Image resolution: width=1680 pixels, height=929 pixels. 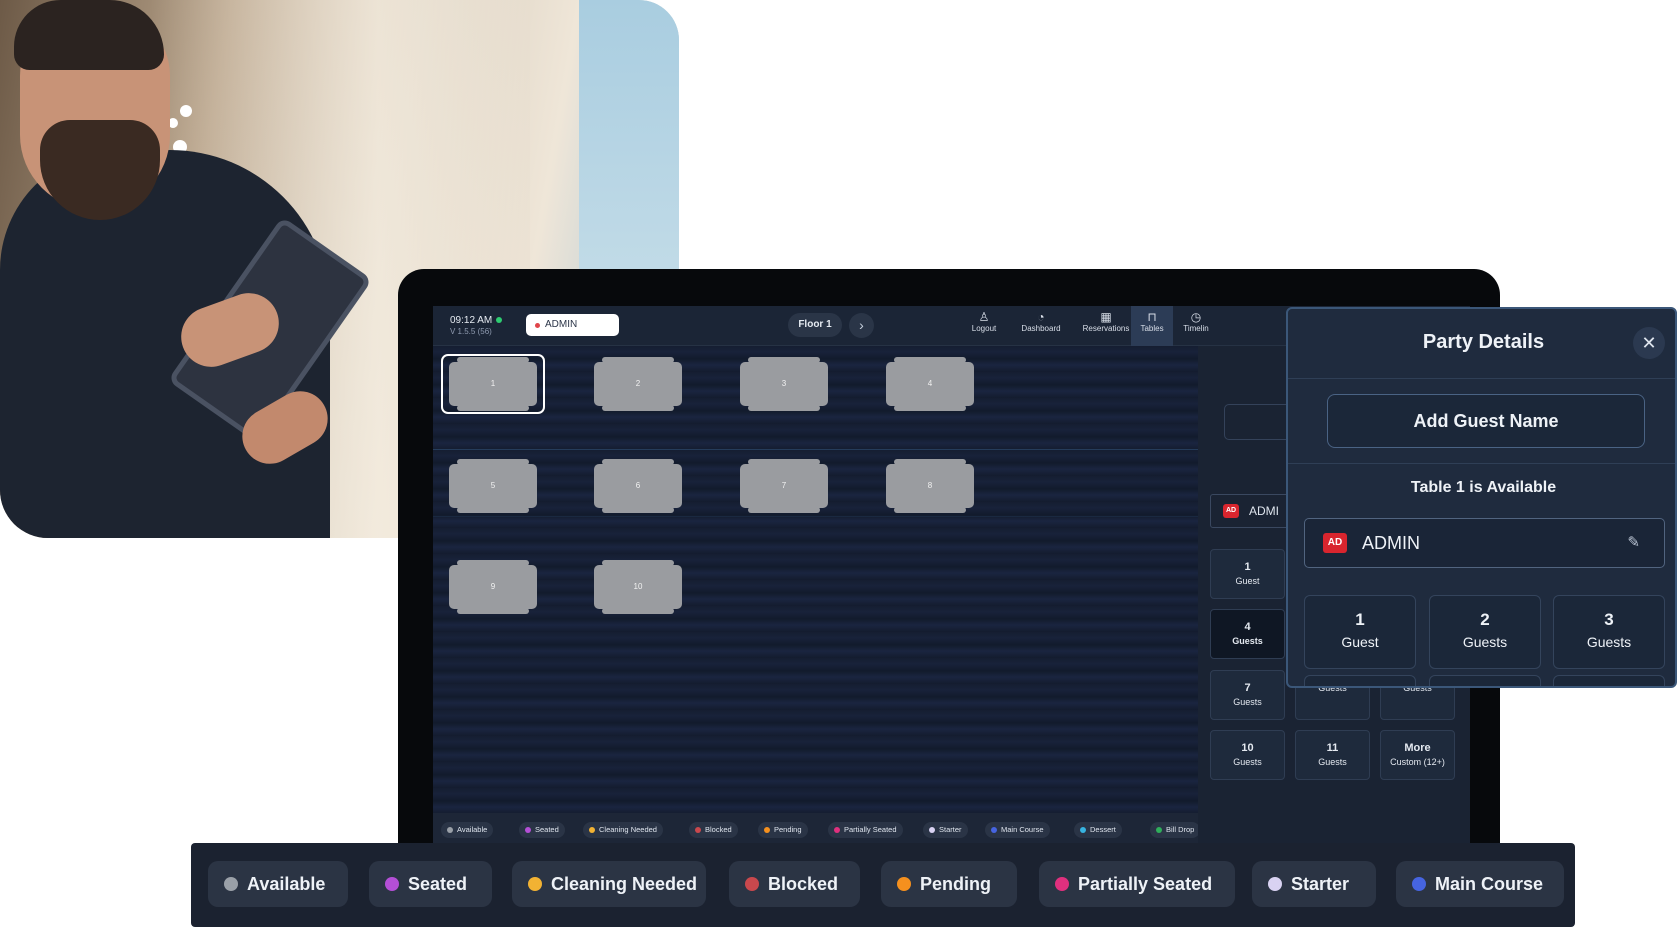 What do you see at coordinates (930, 486) in the screenshot?
I see `table-8: 8` at bounding box center [930, 486].